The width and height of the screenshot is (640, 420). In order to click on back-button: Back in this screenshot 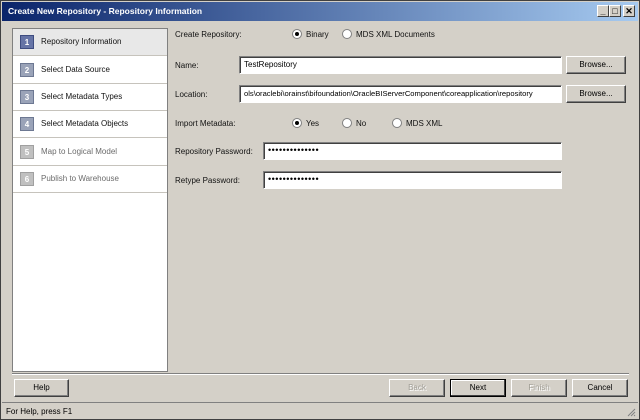, I will do `click(417, 388)`.